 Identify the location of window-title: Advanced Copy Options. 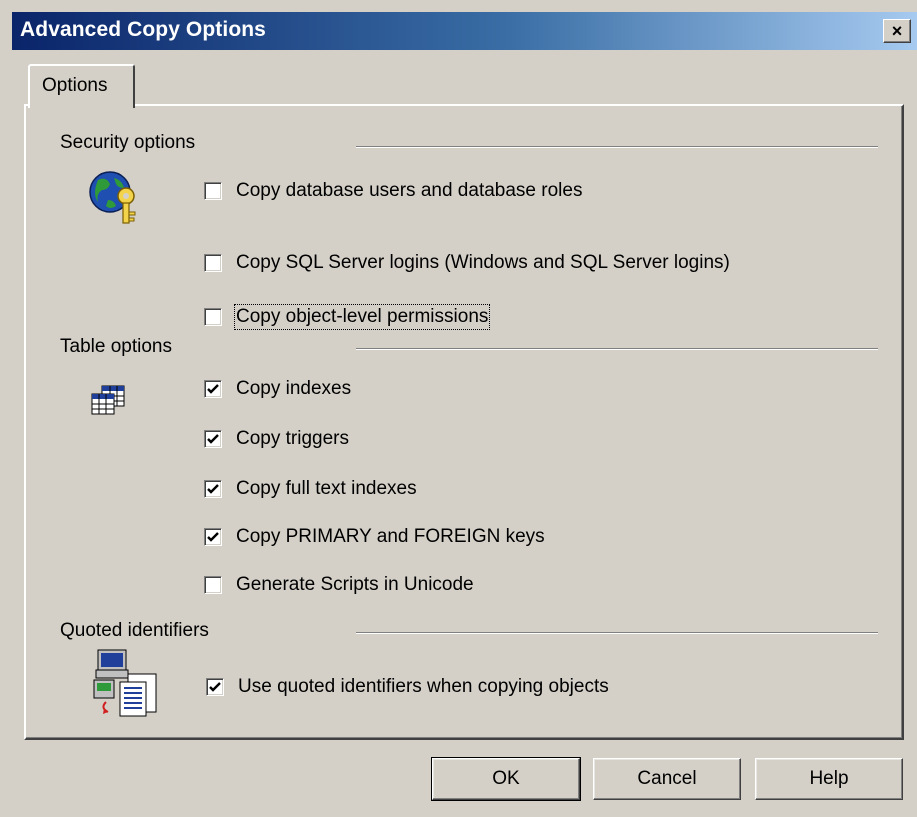
(143, 29).